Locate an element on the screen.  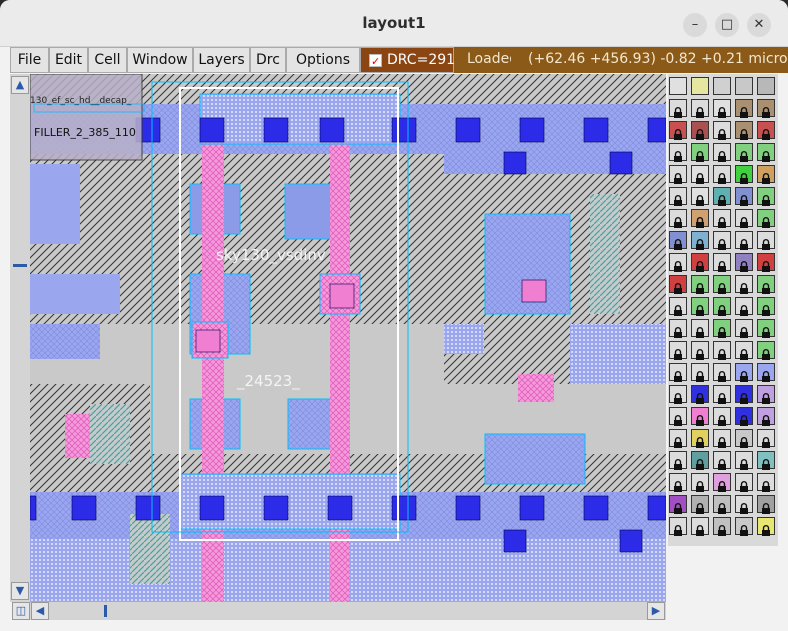
drc-checkbox is located at coordinates (375, 62).